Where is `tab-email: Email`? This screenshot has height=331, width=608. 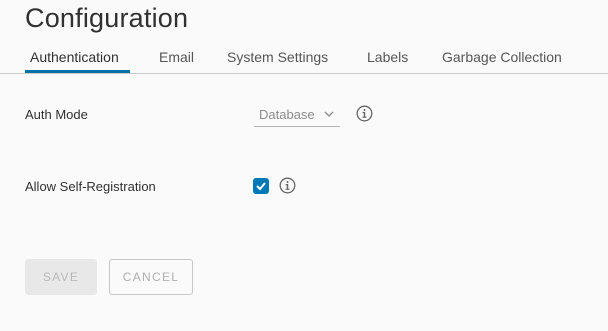
tab-email: Email is located at coordinates (176, 57).